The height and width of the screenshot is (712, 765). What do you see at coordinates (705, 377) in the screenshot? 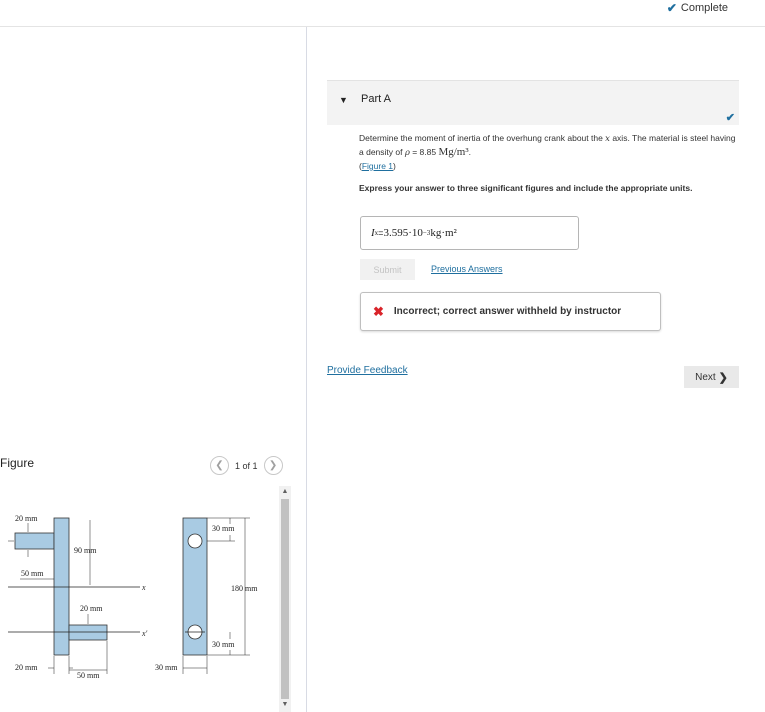
I see `next-label: Next` at bounding box center [705, 377].